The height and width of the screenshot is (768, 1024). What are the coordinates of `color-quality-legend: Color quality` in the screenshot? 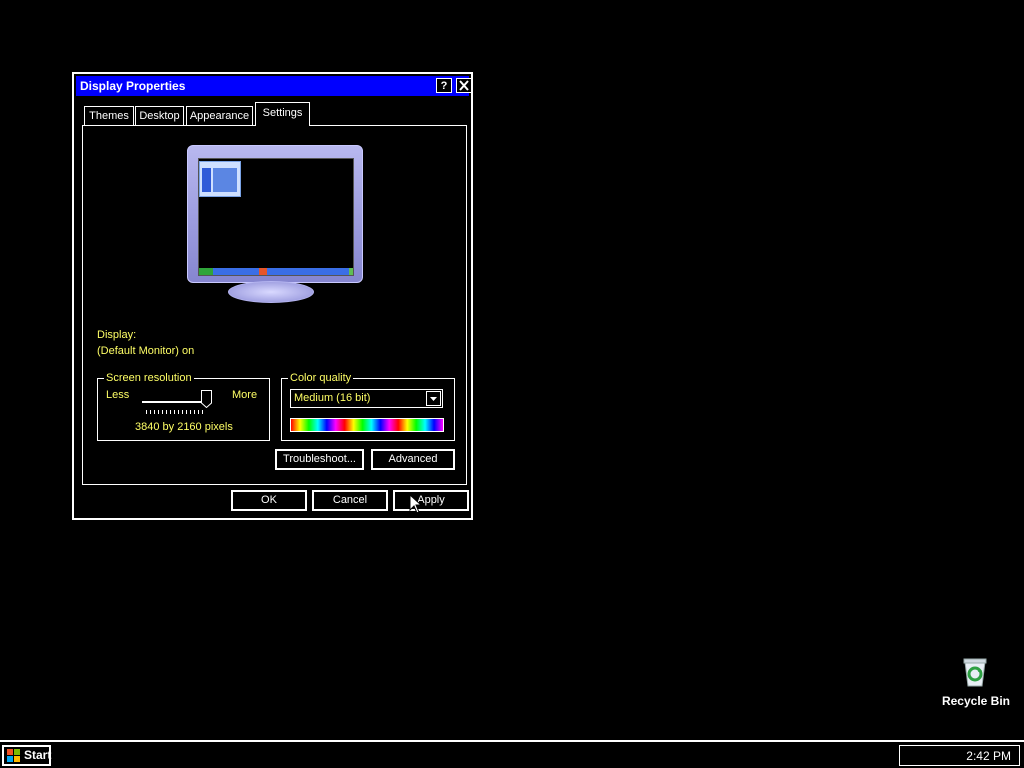 It's located at (321, 378).